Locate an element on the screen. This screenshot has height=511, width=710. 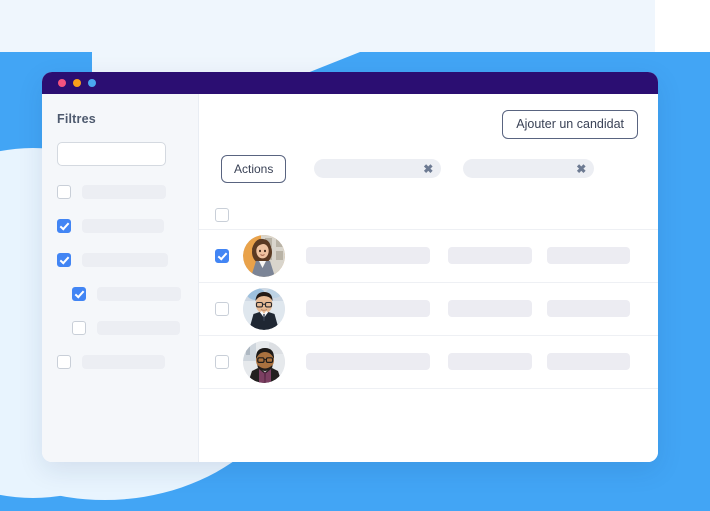
filter-list is located at coordinates (120, 276).